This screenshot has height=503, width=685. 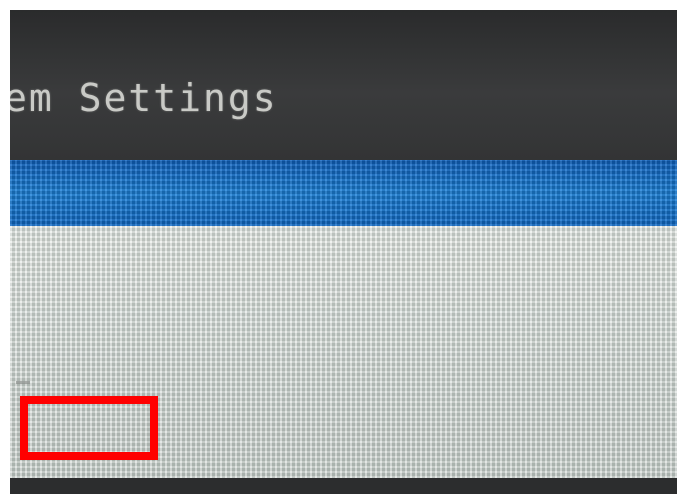 What do you see at coordinates (144, 98) in the screenshot?
I see `page-title: em Settings` at bounding box center [144, 98].